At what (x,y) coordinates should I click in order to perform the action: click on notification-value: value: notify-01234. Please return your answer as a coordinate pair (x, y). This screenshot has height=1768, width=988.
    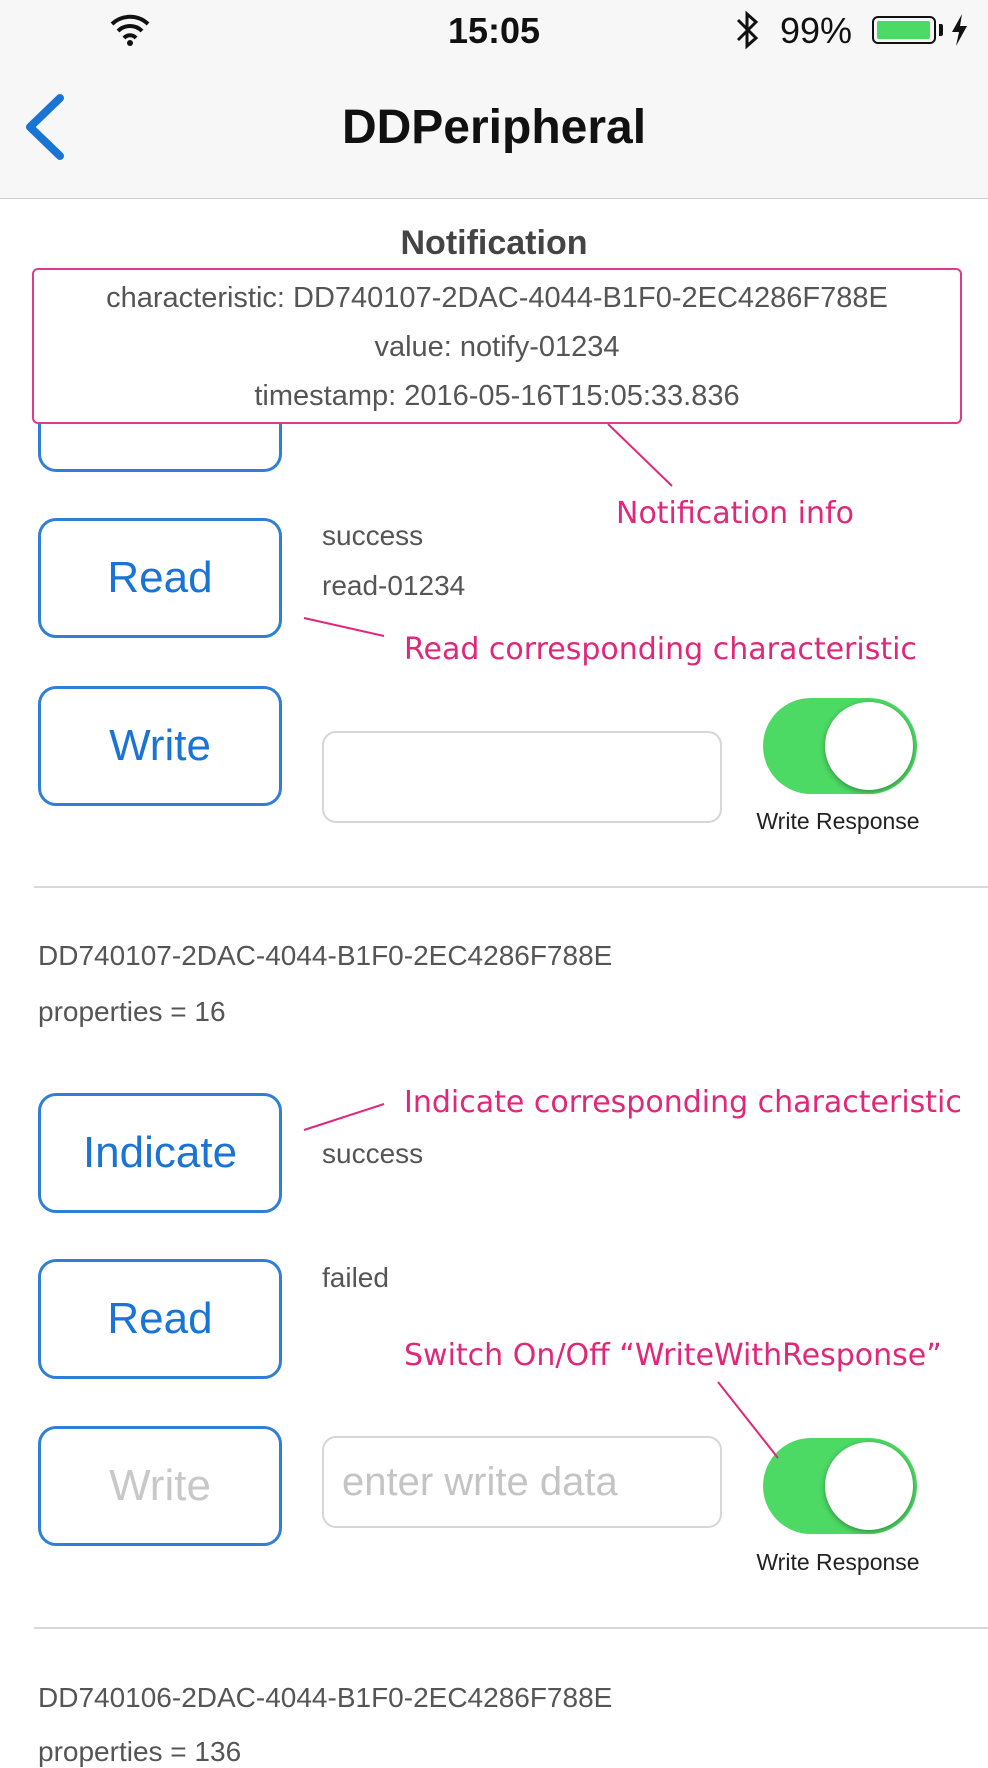
    Looking at the image, I should click on (497, 347).